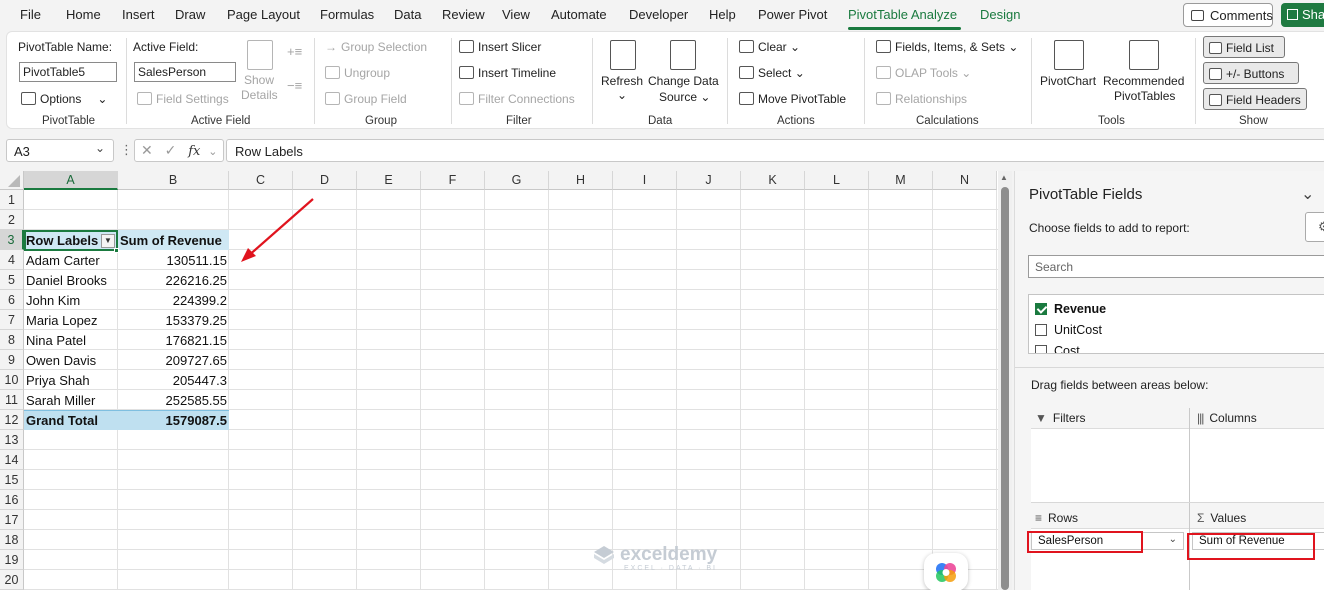 The image size is (1324, 590). Describe the element at coordinates (173, 180) in the screenshot. I see `column-header: B` at that location.